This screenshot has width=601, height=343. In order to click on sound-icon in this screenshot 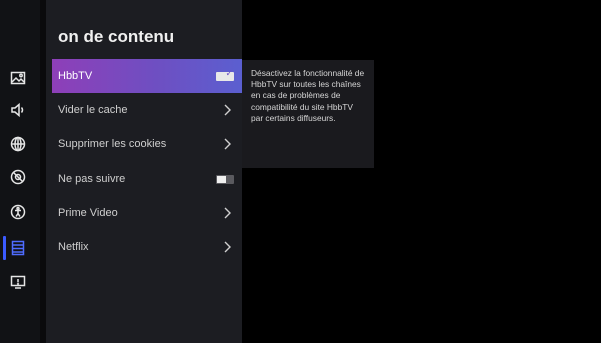, I will do `click(18, 110)`.